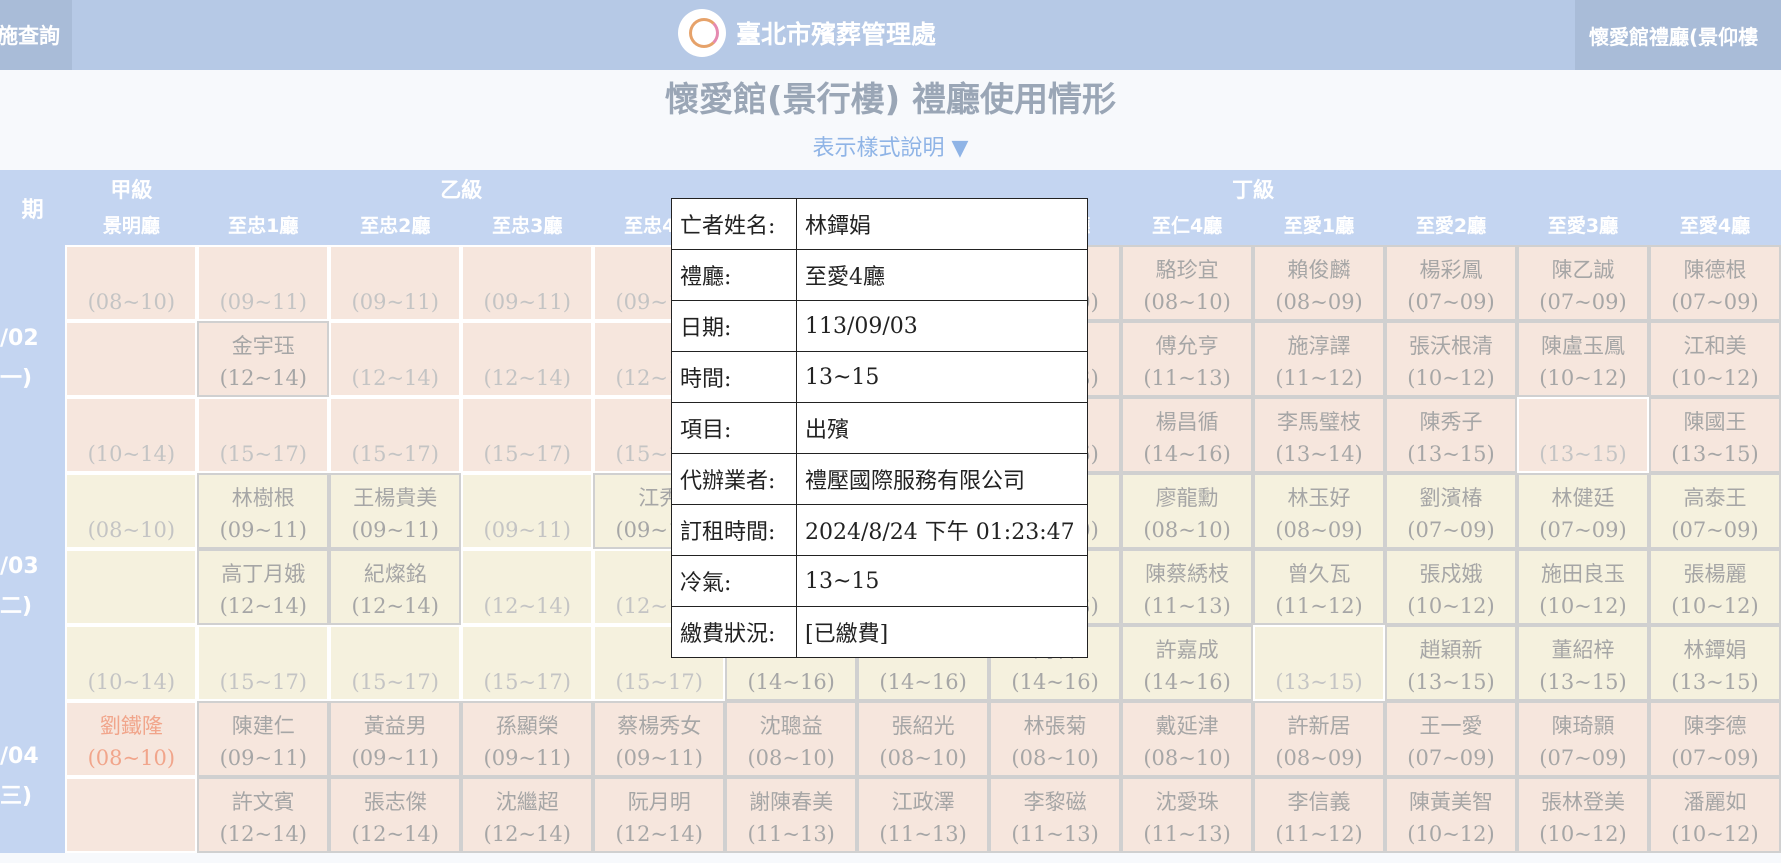  What do you see at coordinates (923, 739) in the screenshot?
I see `time-slot: 張紹光 (08~10)` at bounding box center [923, 739].